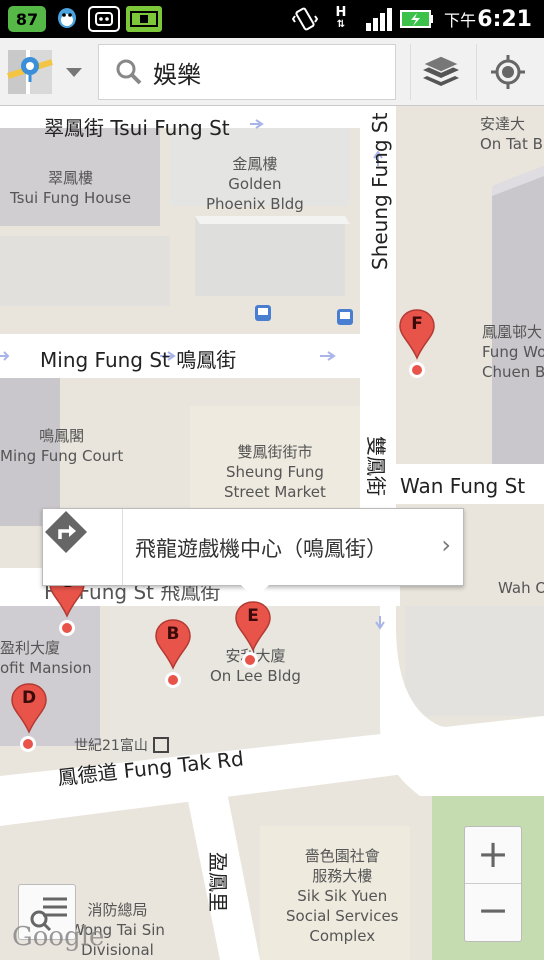 Image resolution: width=544 pixels, height=960 pixels. I want to click on layers-button, so click(440, 72).